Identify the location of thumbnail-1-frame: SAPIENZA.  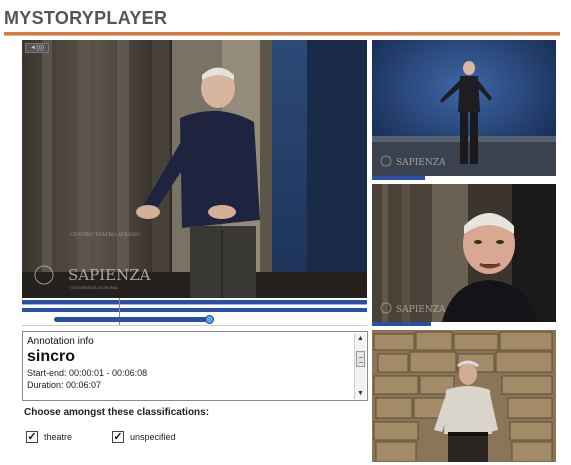
(464, 108).